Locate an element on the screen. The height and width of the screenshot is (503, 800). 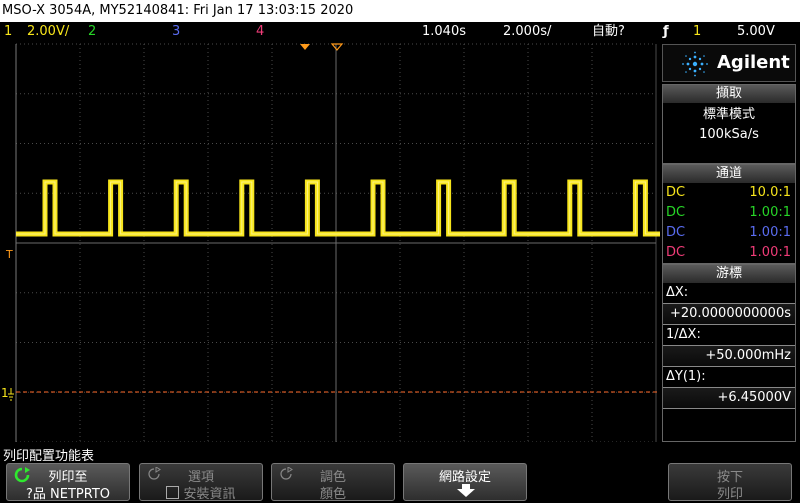
ch3-coupling: DC is located at coordinates (676, 232).